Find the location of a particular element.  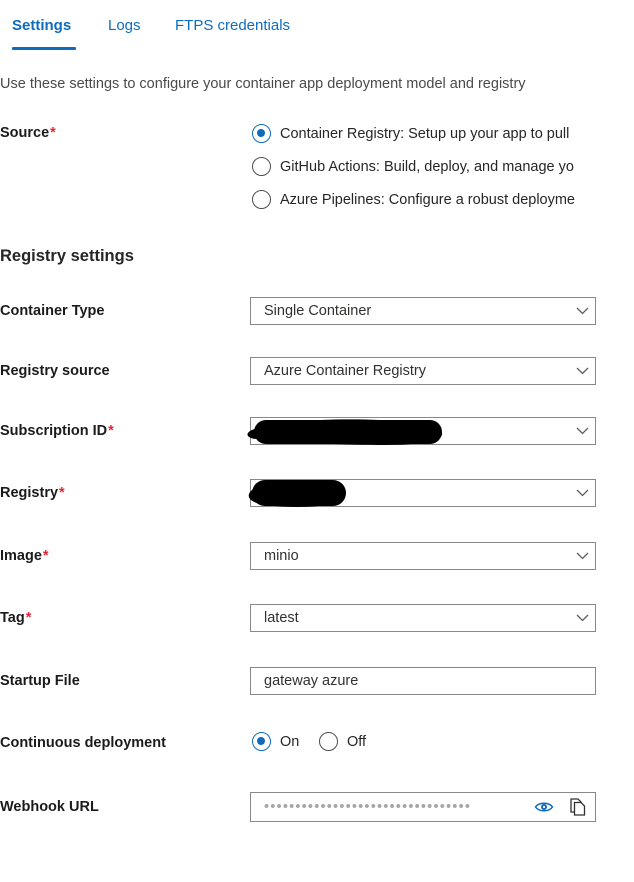

webhook-url-label: Webhook URL is located at coordinates (49, 807).